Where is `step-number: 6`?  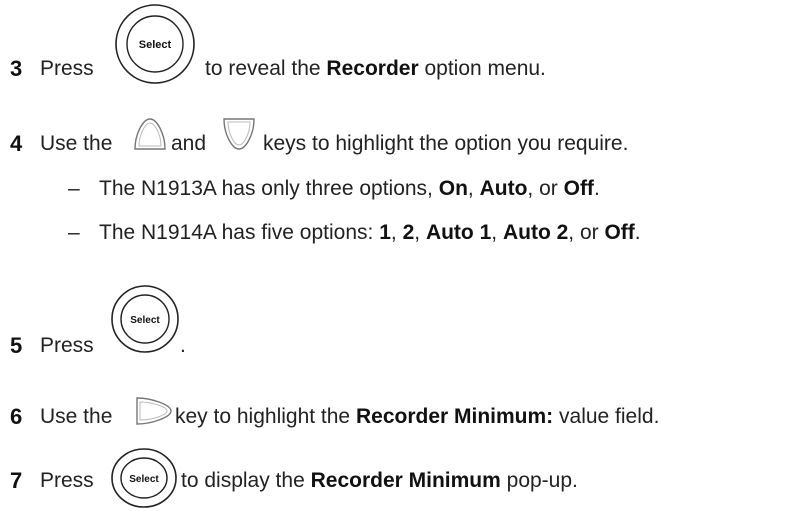 step-number: 6 is located at coordinates (16, 416).